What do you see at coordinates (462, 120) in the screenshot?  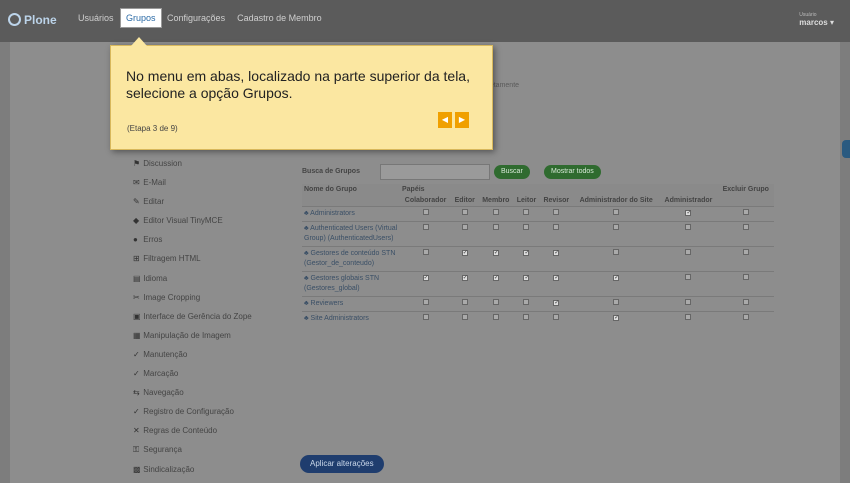 I see `tooltip-next-button: ▶` at bounding box center [462, 120].